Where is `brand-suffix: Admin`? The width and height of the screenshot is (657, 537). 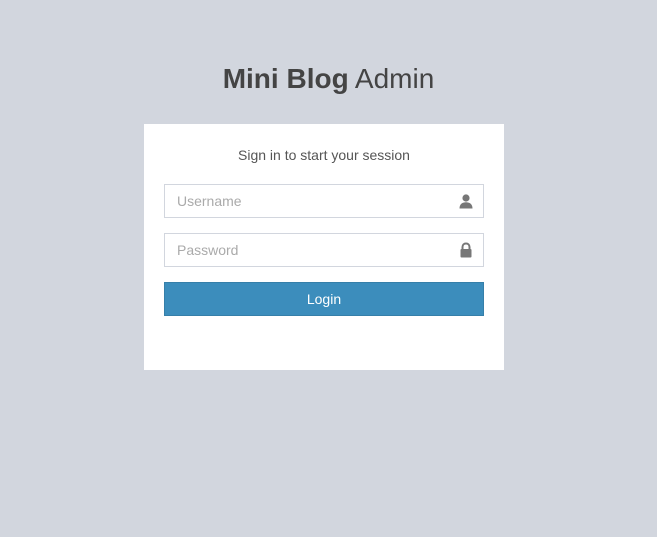 brand-suffix: Admin is located at coordinates (391, 78).